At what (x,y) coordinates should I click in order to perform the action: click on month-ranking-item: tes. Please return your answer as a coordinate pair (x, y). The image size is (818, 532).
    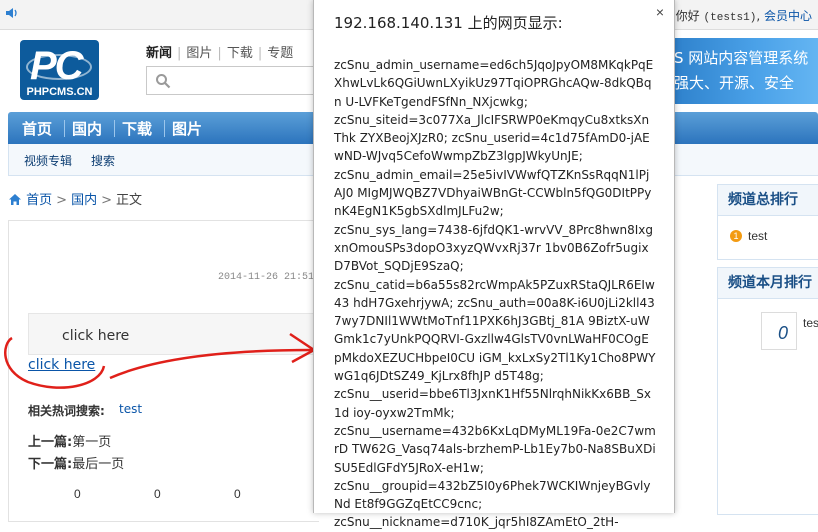
    Looking at the image, I should click on (810, 323).